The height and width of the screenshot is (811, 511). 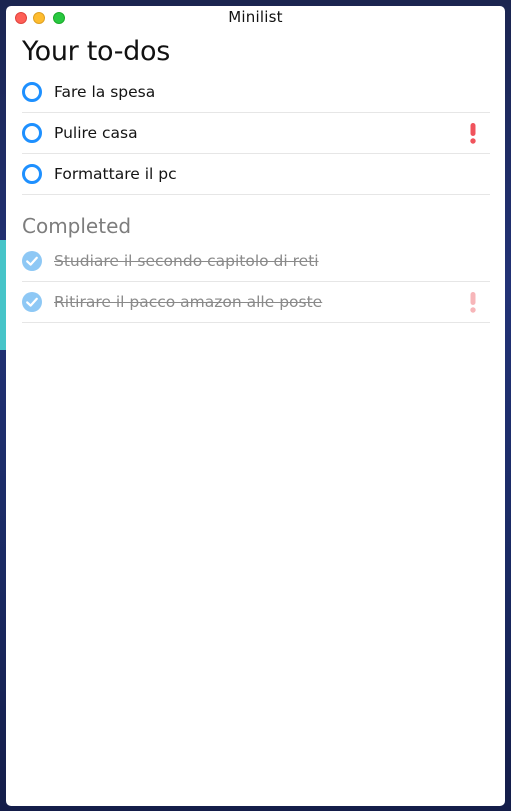 I want to click on todo-item-label: Fare la spesa, so click(x=105, y=92).